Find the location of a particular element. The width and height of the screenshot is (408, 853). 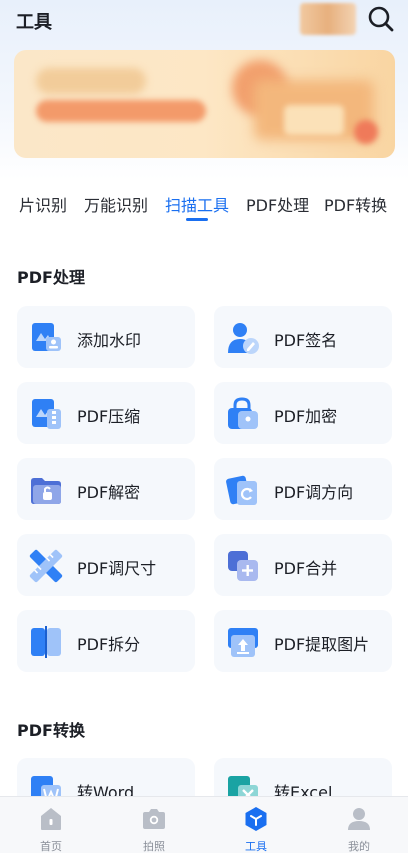

watermark-icon is located at coordinates (46, 337).